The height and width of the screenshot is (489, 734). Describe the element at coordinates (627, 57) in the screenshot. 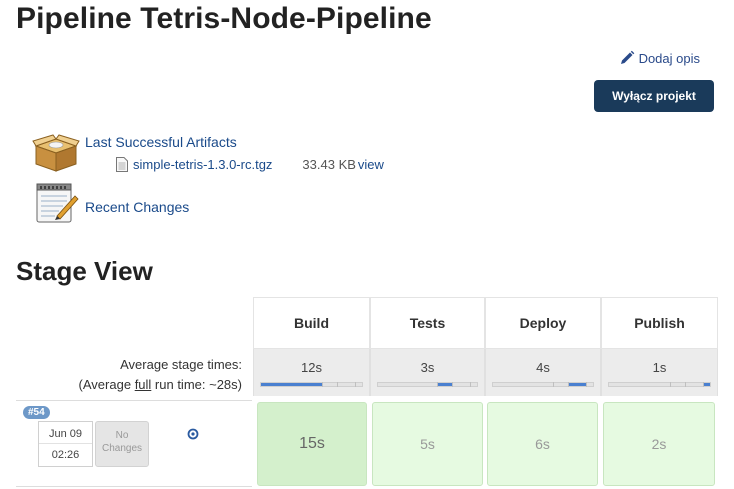

I see `pencil-icon` at that location.